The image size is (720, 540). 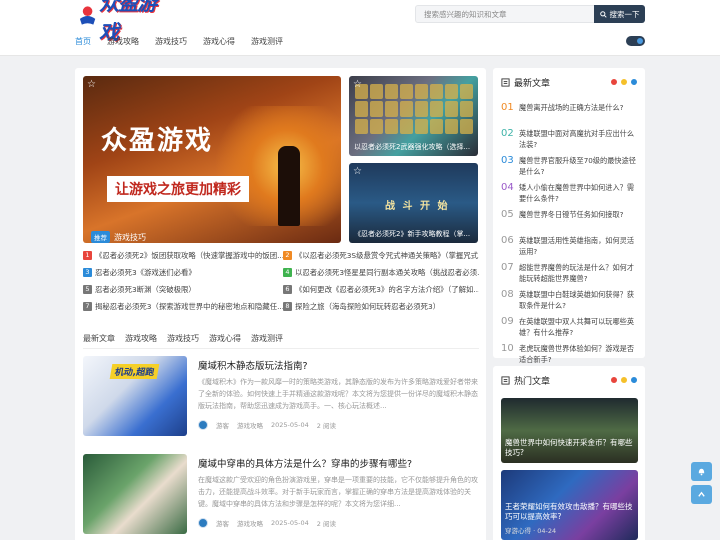 I want to click on bell-button, so click(x=701, y=471).